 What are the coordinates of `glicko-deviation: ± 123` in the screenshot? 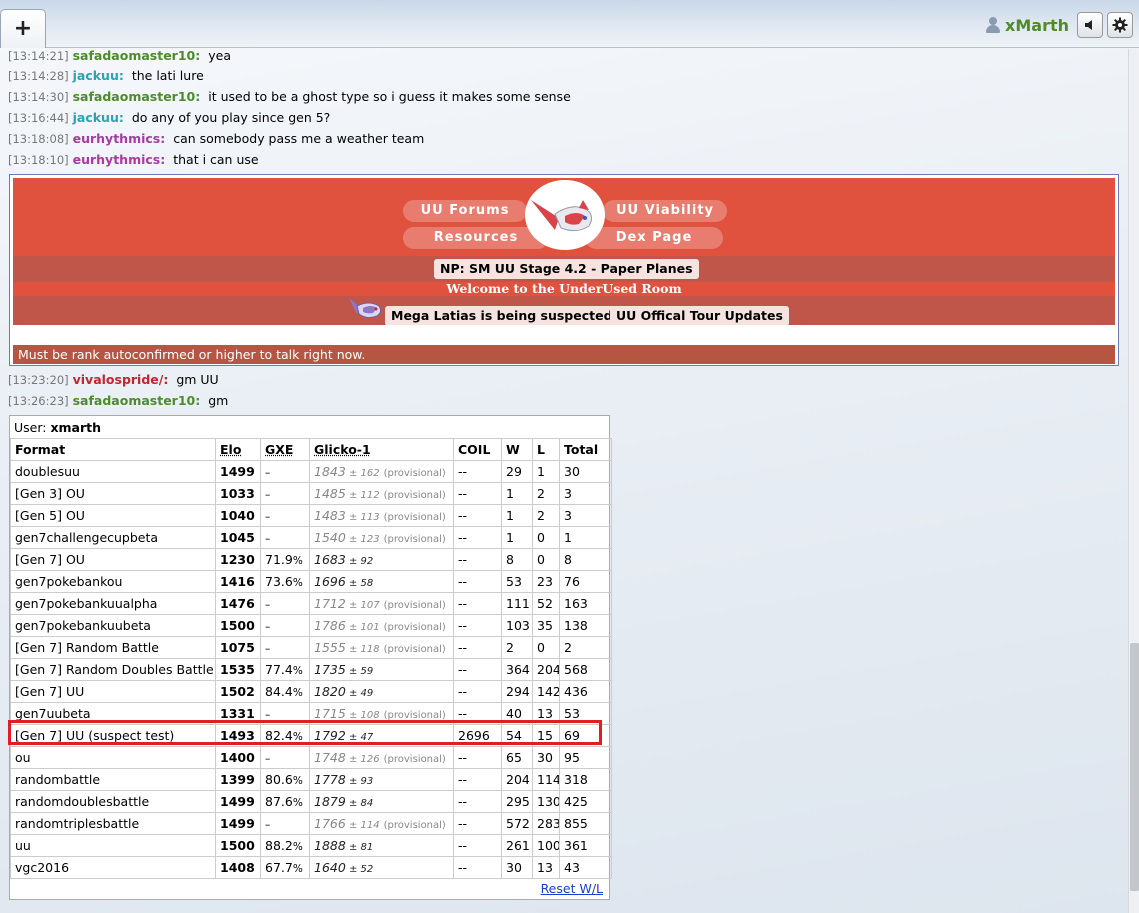 It's located at (362, 539).